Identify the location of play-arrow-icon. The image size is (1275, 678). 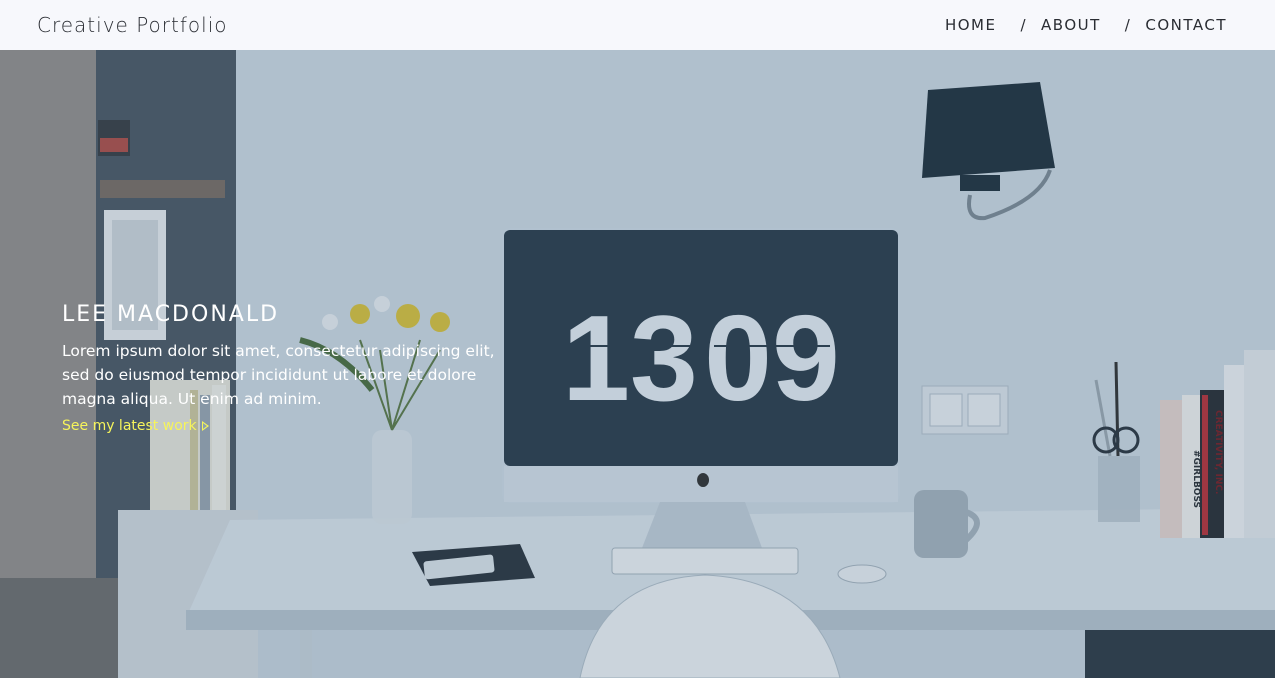
(205, 426).